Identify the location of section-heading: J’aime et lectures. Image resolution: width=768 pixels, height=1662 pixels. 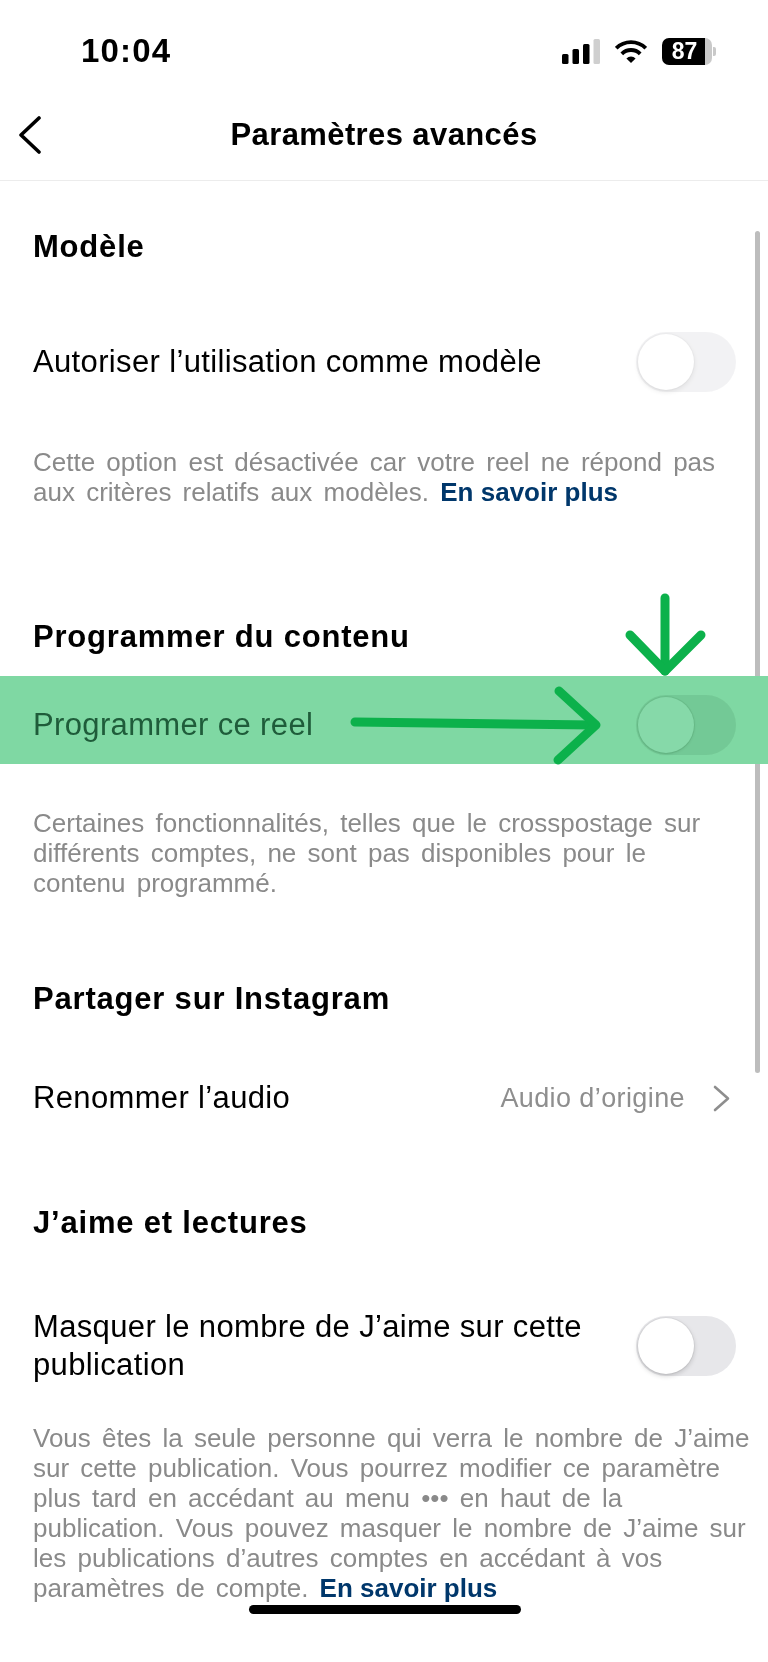
(170, 1223).